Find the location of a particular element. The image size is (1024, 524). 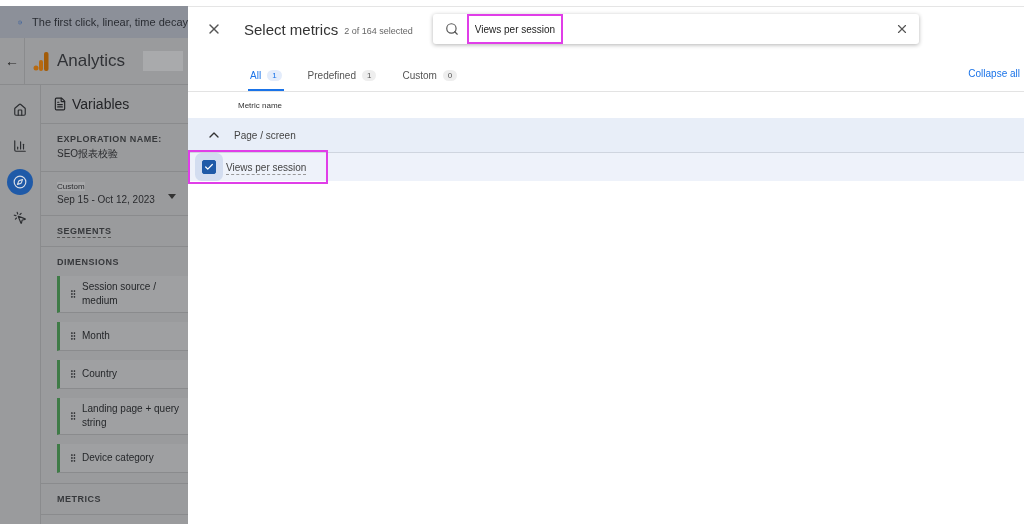

group-row: Page / screen is located at coordinates (606, 135).